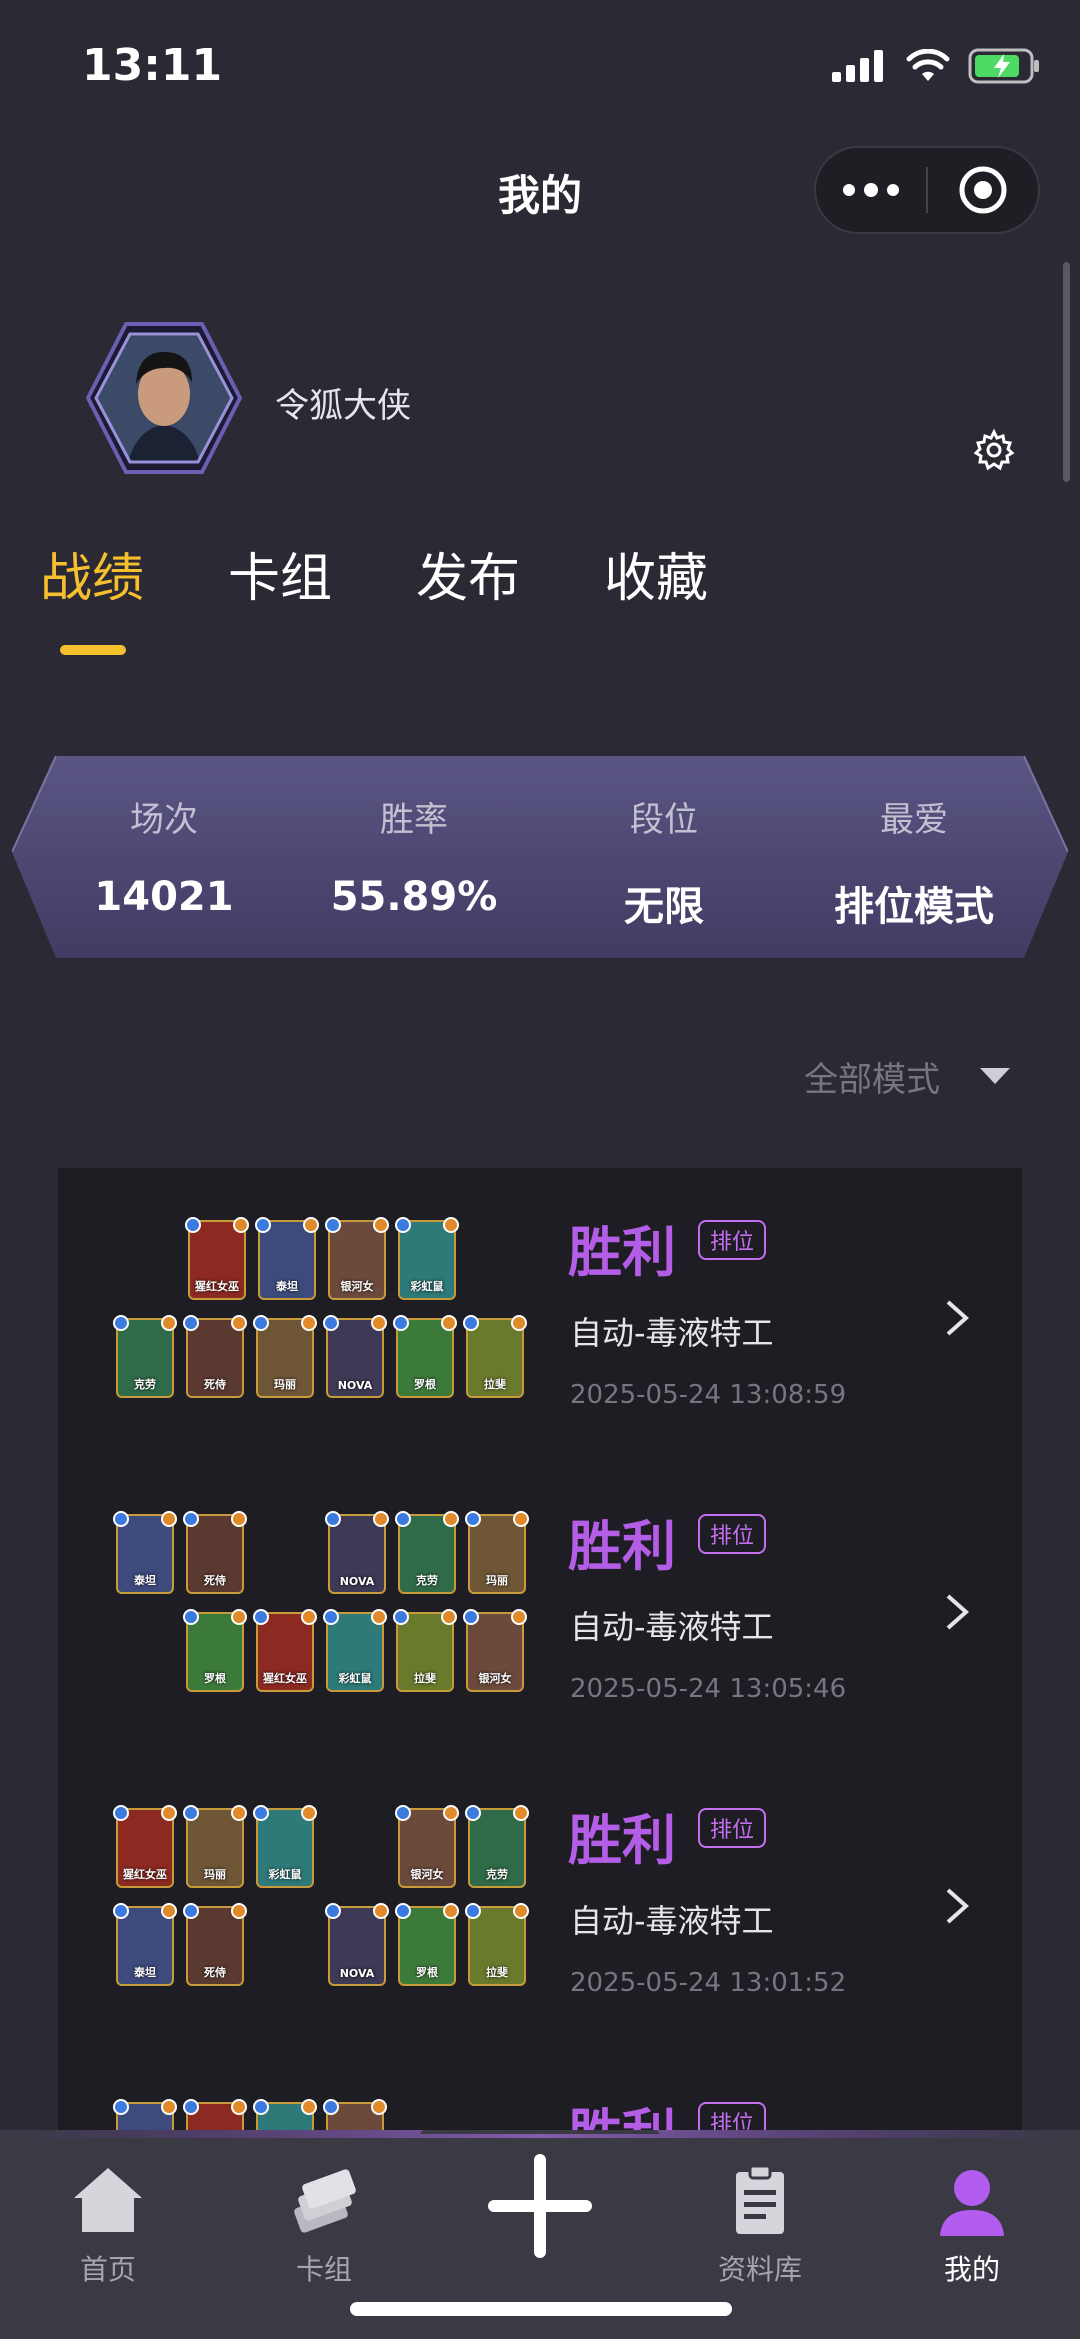 This screenshot has height=2339, width=1080. I want to click on nav-home: 首页, so click(108, 2224).